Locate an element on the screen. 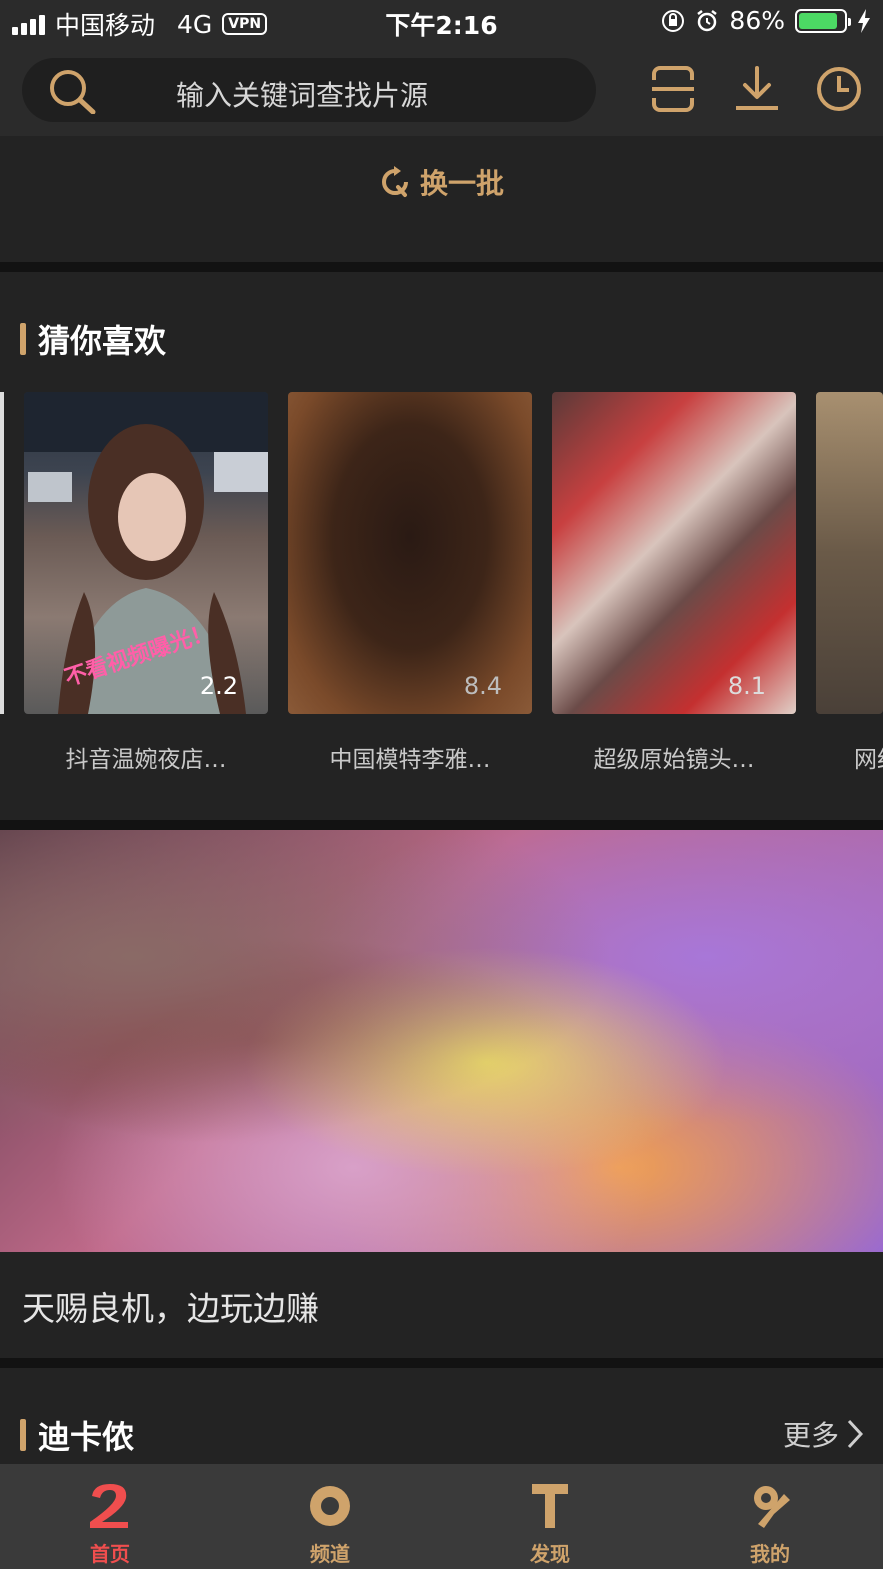 This screenshot has height=1569, width=883. guess-title-text: 猜你喜欢 is located at coordinates (102, 341).